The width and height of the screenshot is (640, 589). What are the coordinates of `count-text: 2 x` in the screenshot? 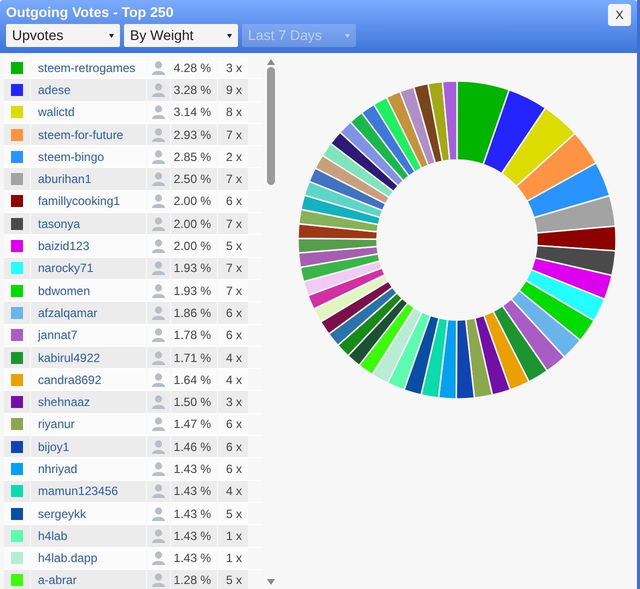 It's located at (234, 157).